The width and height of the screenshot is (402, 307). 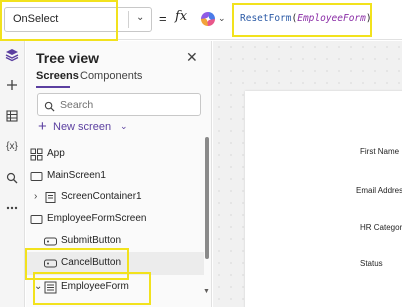 What do you see at coordinates (42, 126) in the screenshot?
I see `plus-icon: +` at bounding box center [42, 126].